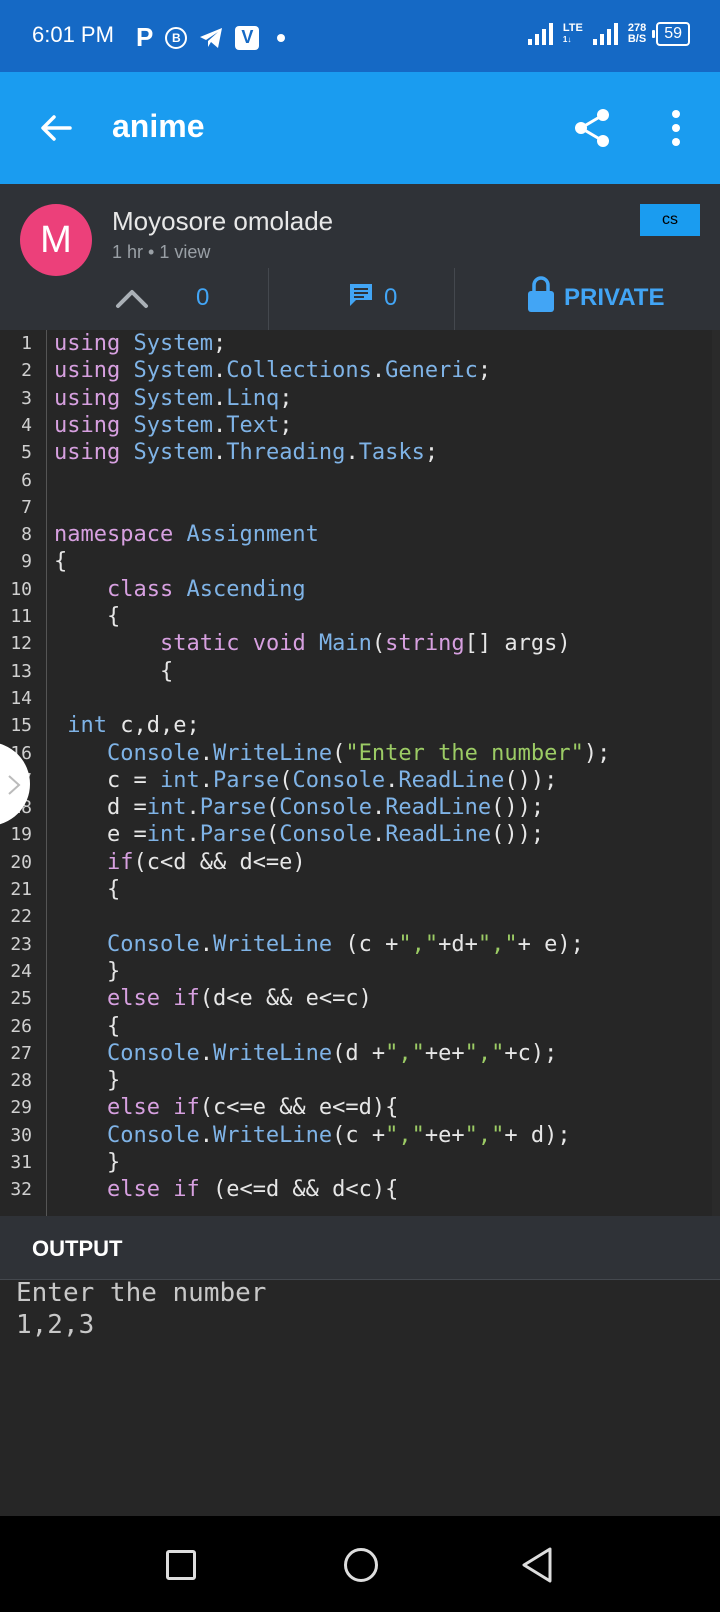 This screenshot has width=720, height=1612. I want to click on code-line: 30 Console.WriteLine(c +","+e+","+ d);, so click(356, 1136).